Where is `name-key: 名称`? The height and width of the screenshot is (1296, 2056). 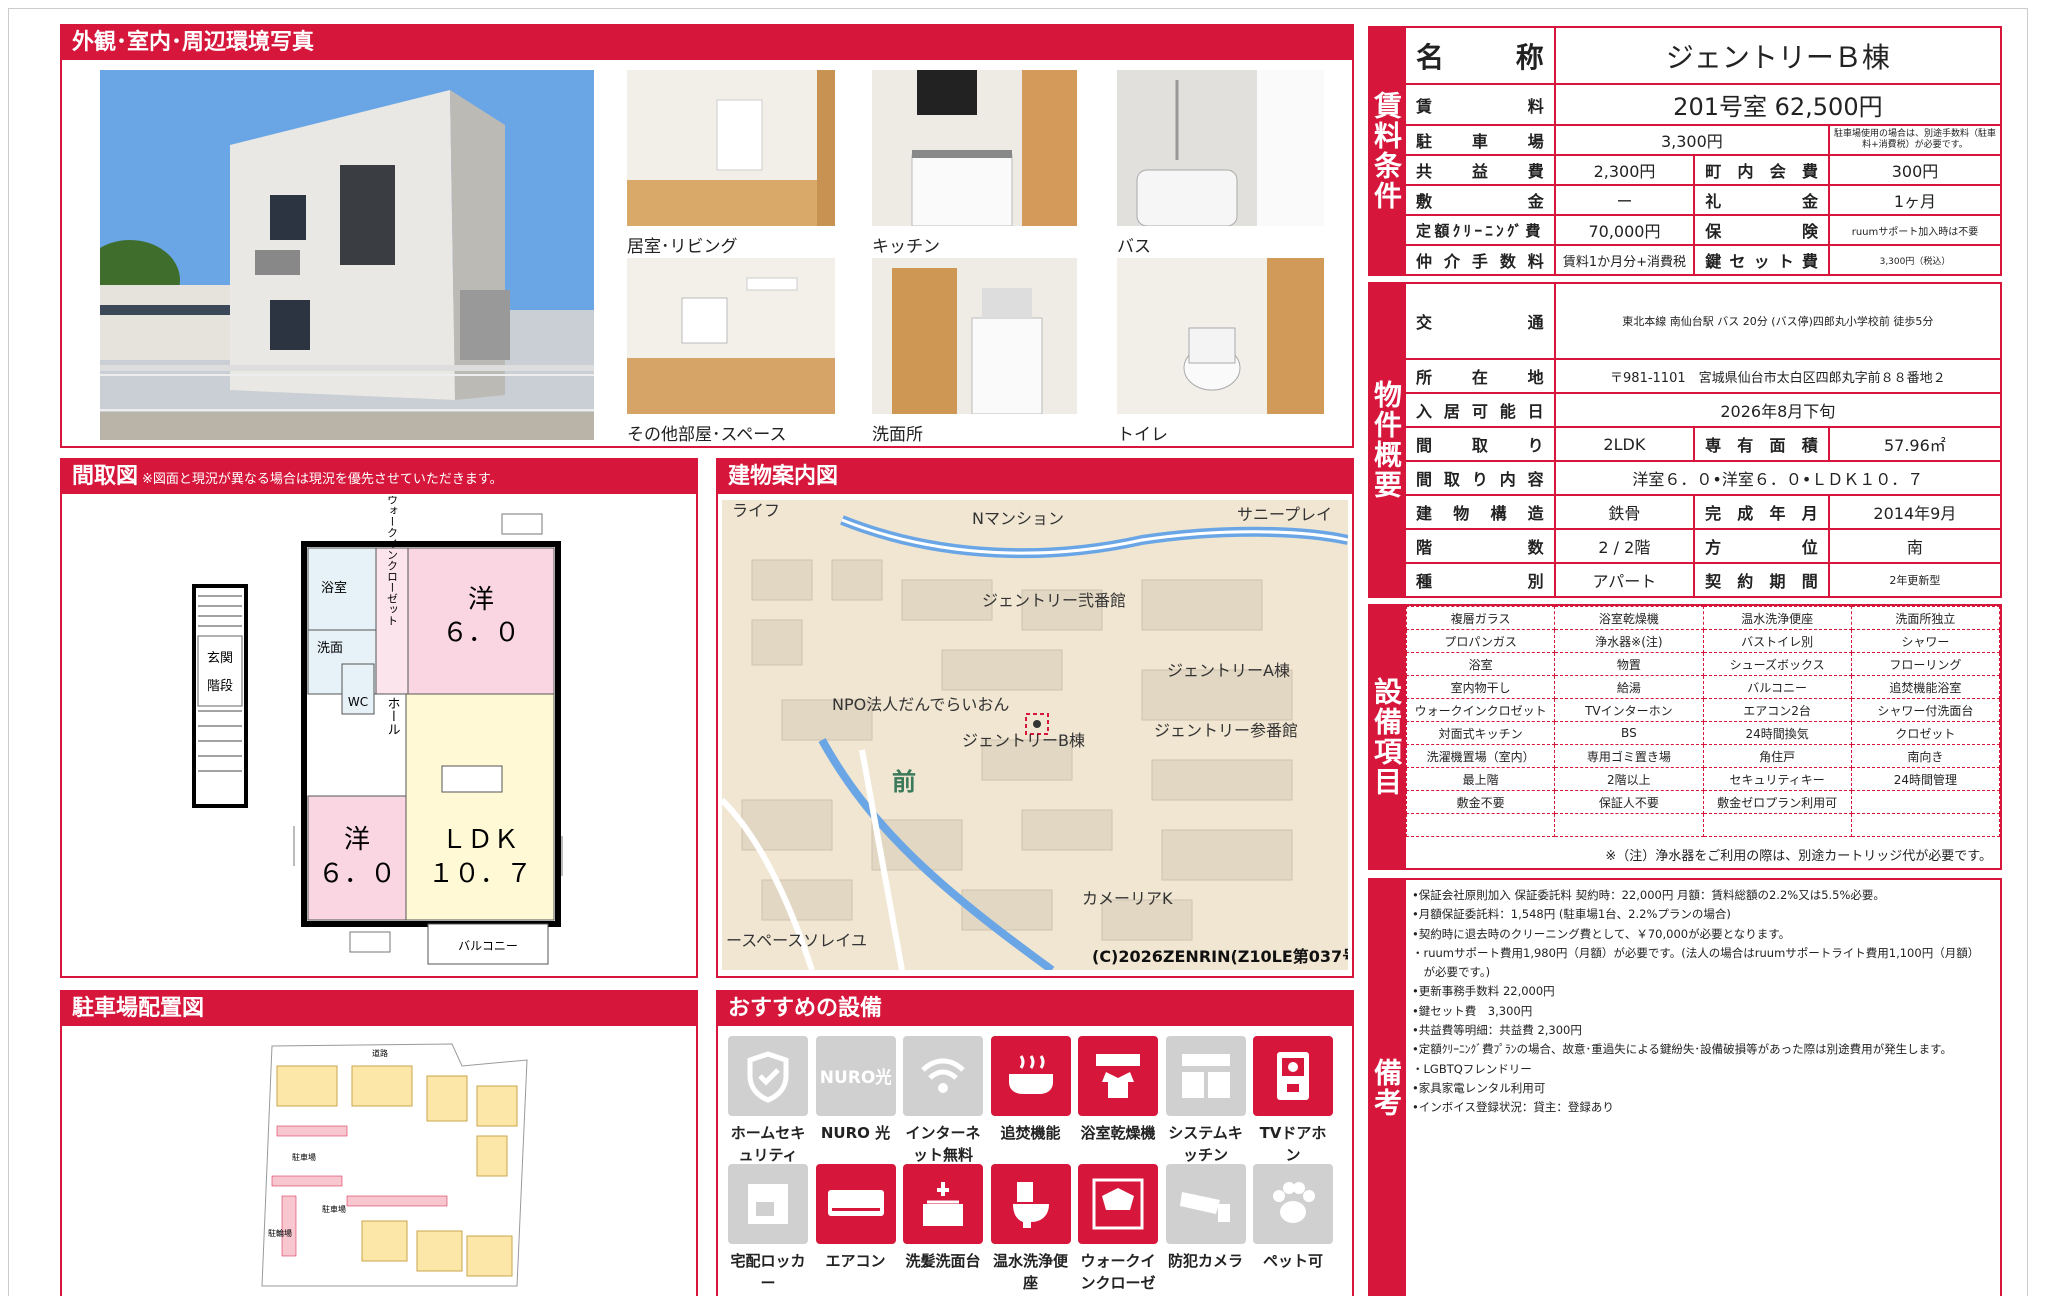 name-key: 名称 is located at coordinates (1480, 55).